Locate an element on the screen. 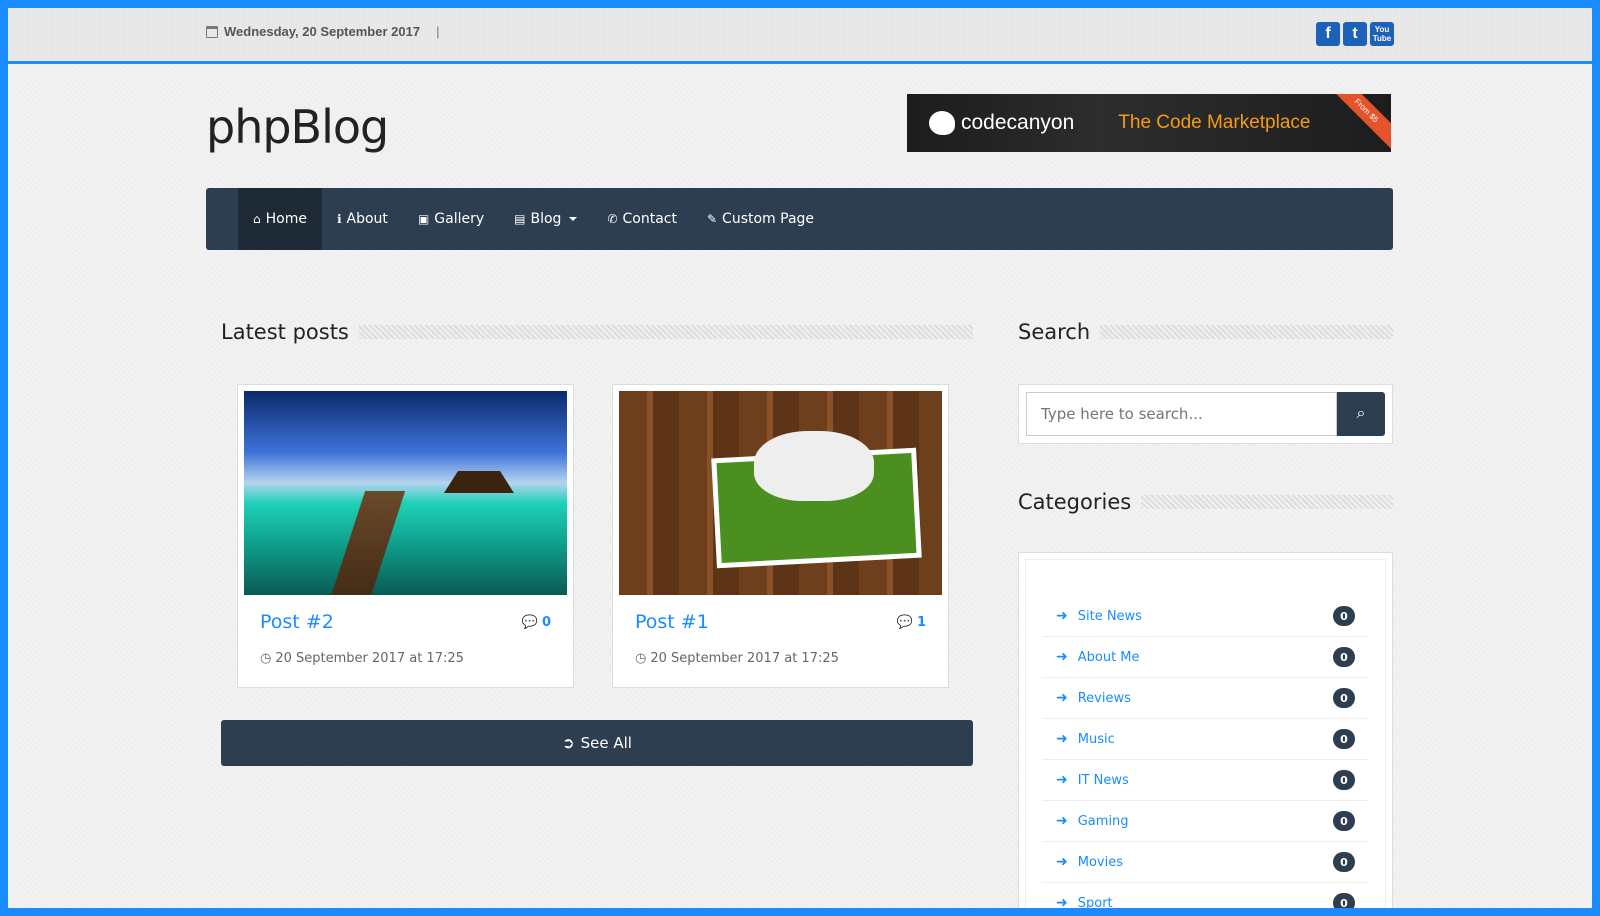 Image resolution: width=1600 pixels, height=916 pixels. nav-blog: ▤ Blog is located at coordinates (545, 219).